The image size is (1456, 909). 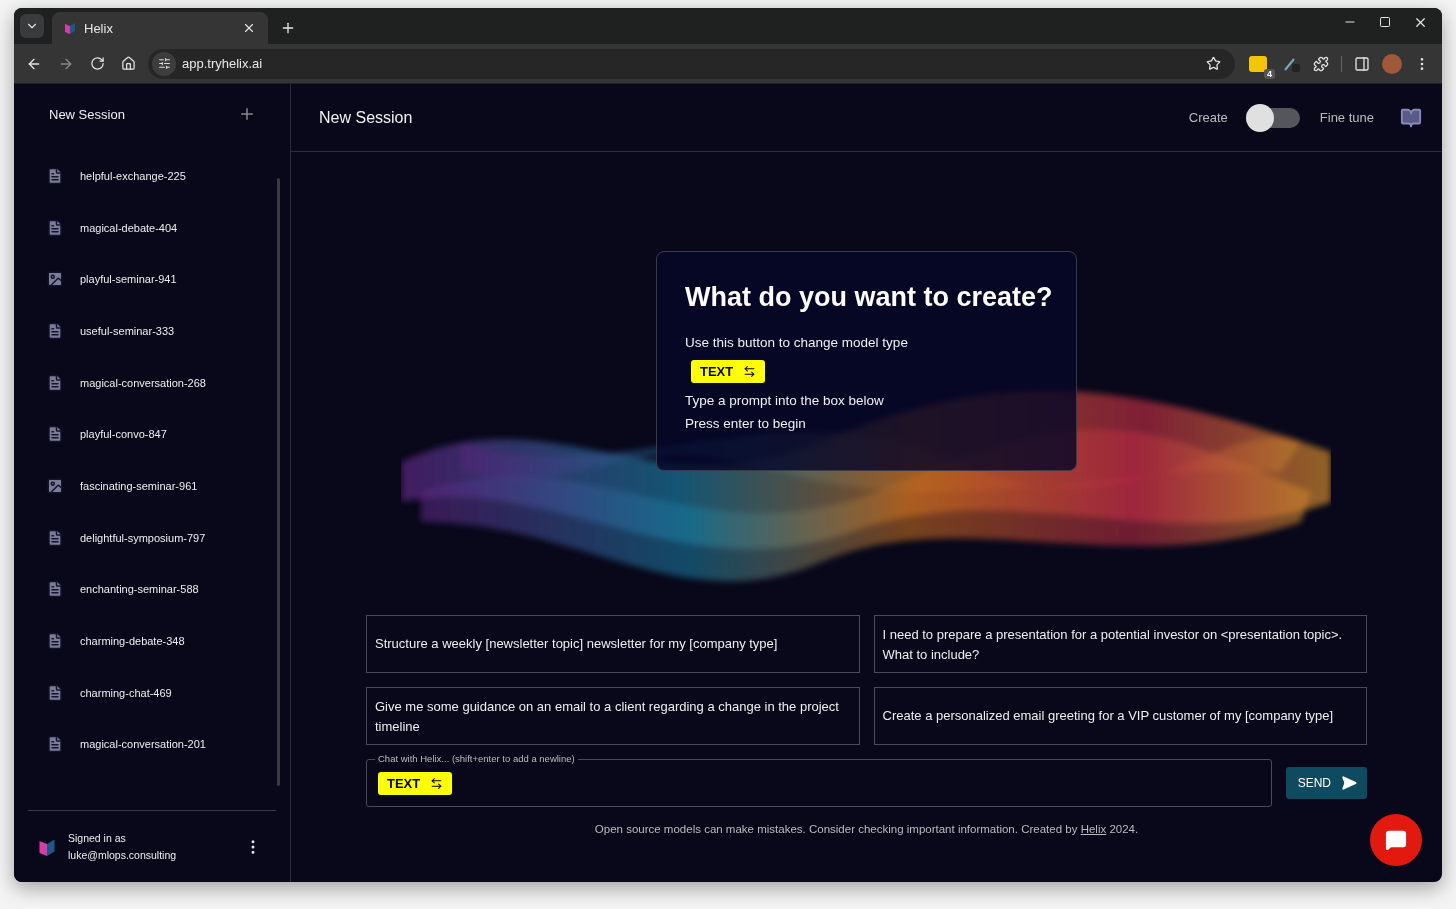 I want to click on disclaimer-text: Open source models can make mistakes. Consider checking important information. Created by Helix 2024., so click(x=866, y=829).